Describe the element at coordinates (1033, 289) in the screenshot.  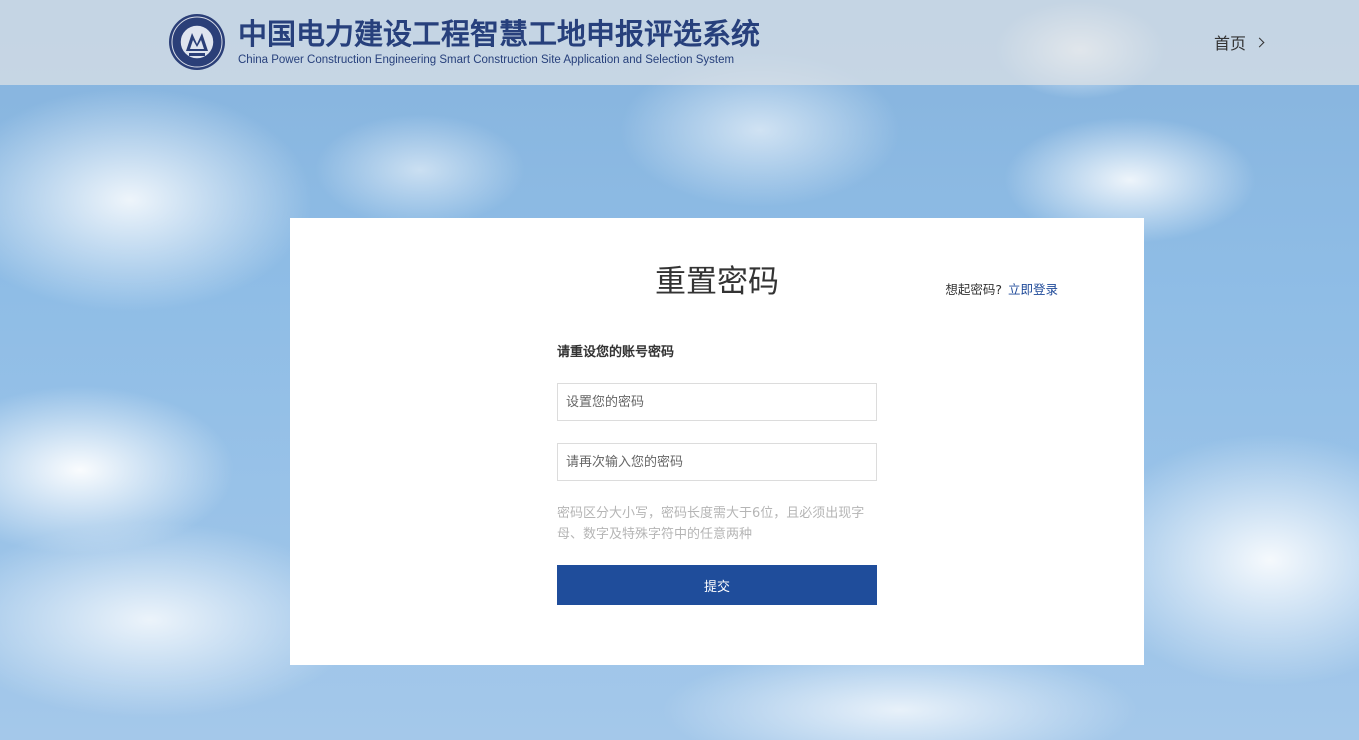
I see `login-link: 立即登录` at that location.